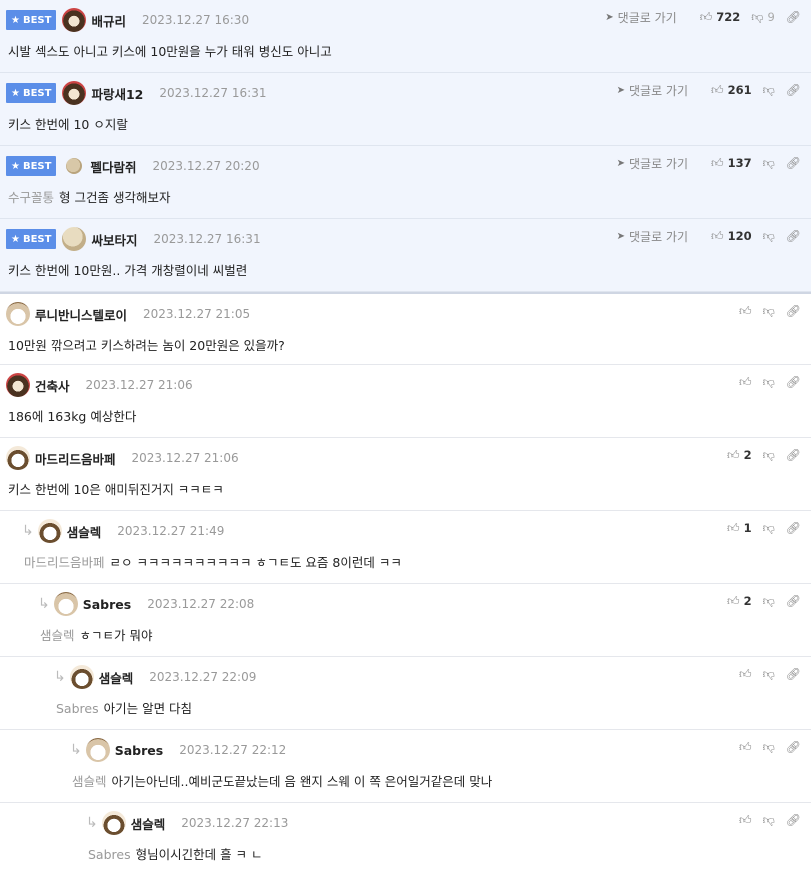 The height and width of the screenshot is (871, 811). I want to click on link-icon: 🔗︎, so click(793, 163).